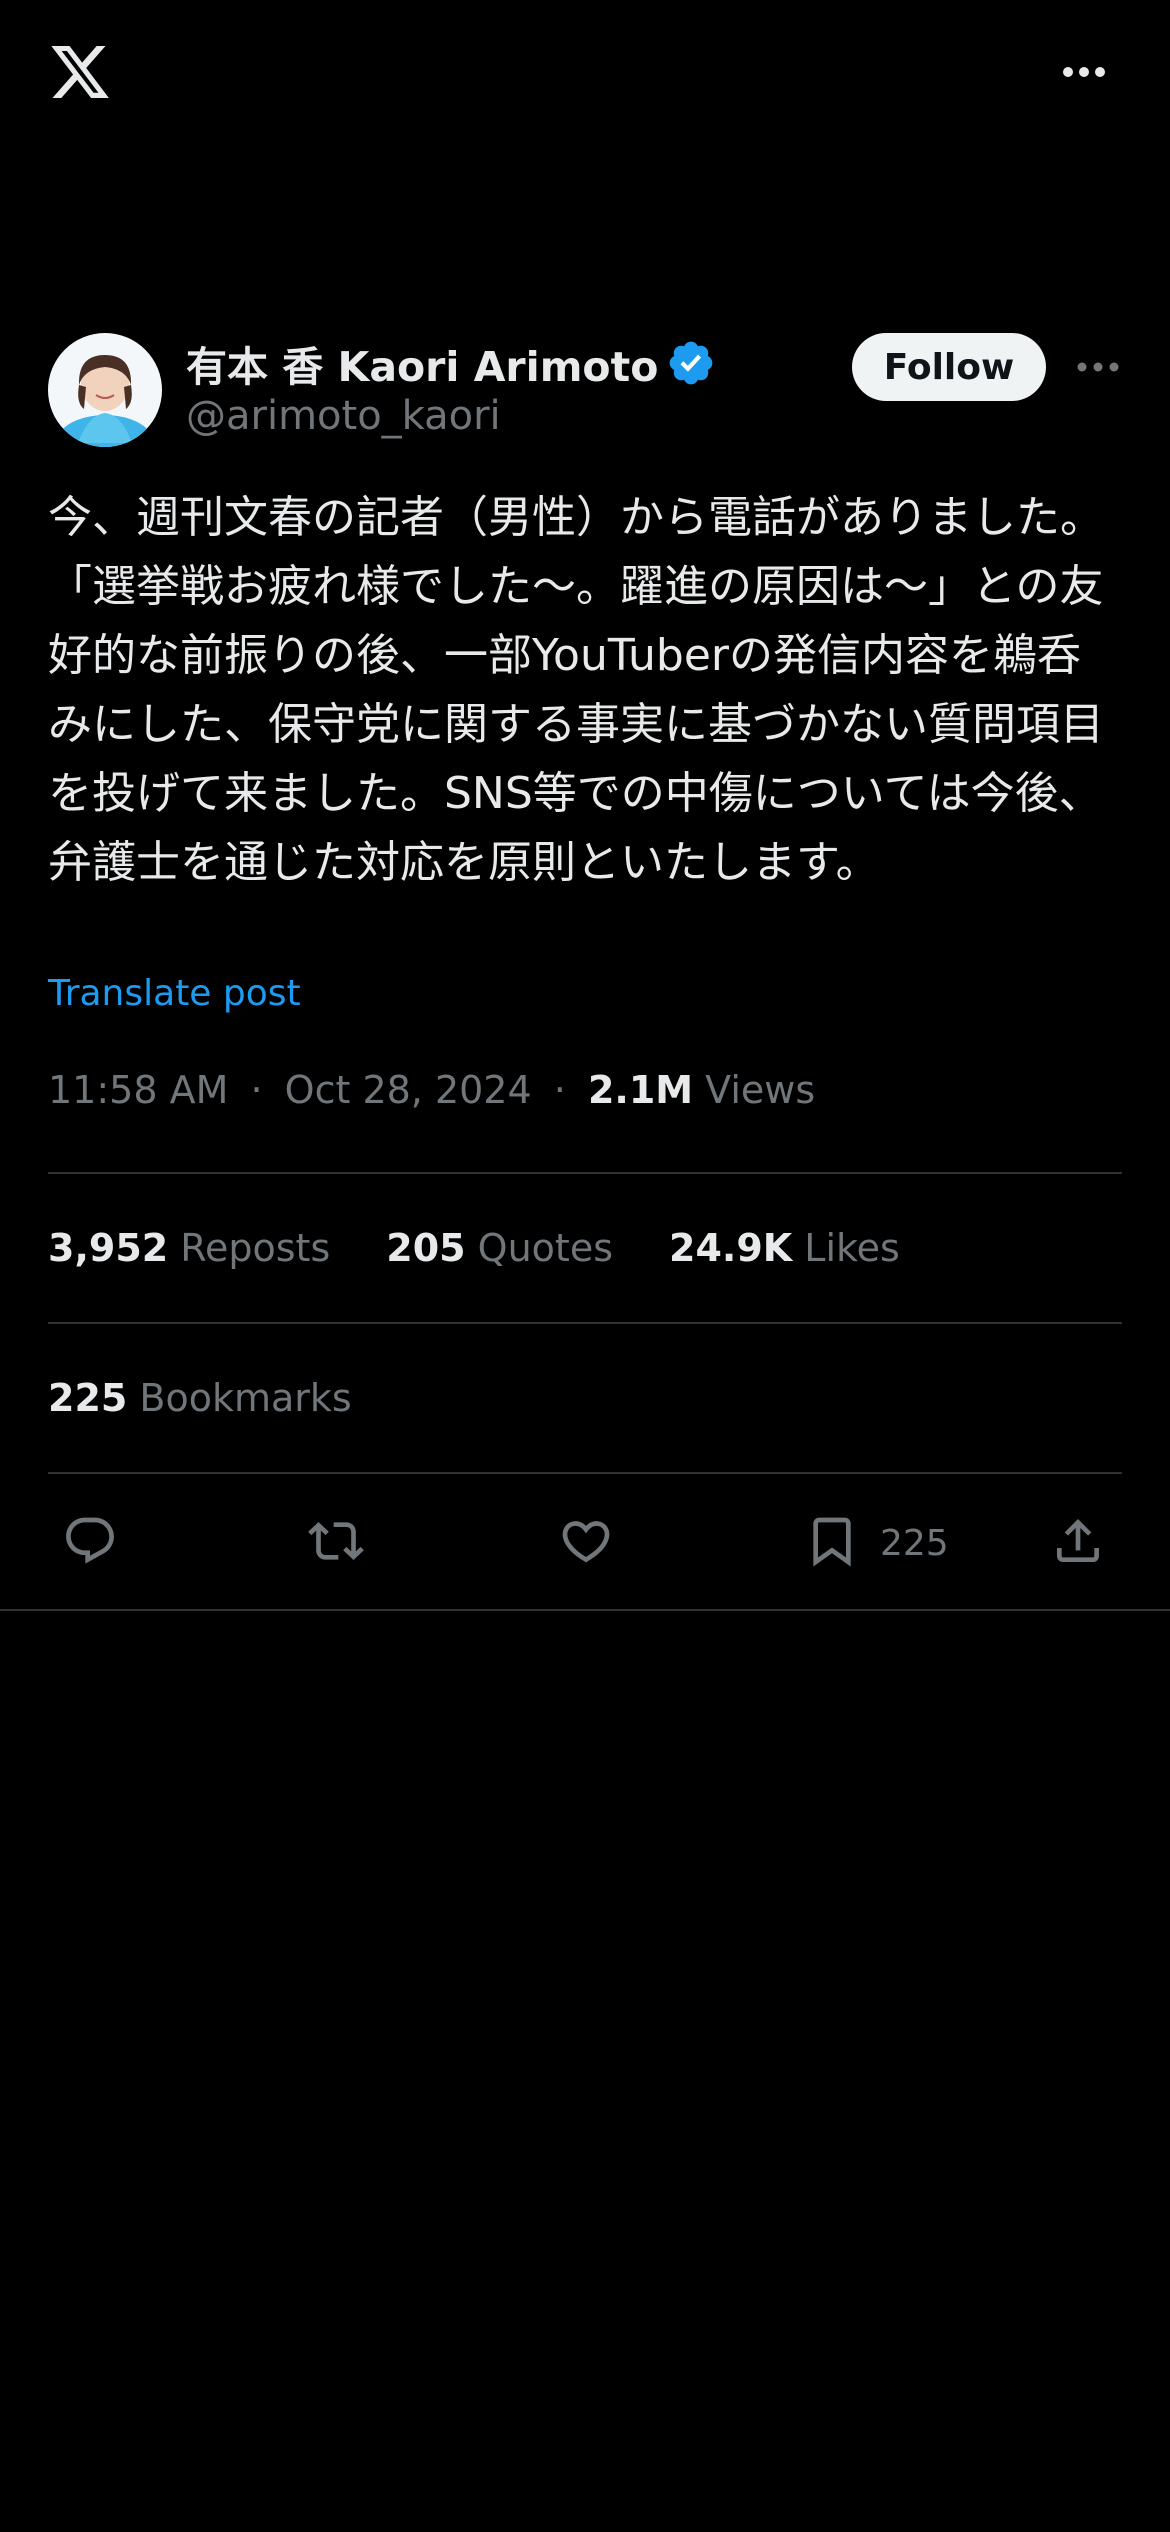 Image resolution: width=1170 pixels, height=2532 pixels. Describe the element at coordinates (914, 1543) in the screenshot. I see `bookmark-action-count: 225` at that location.